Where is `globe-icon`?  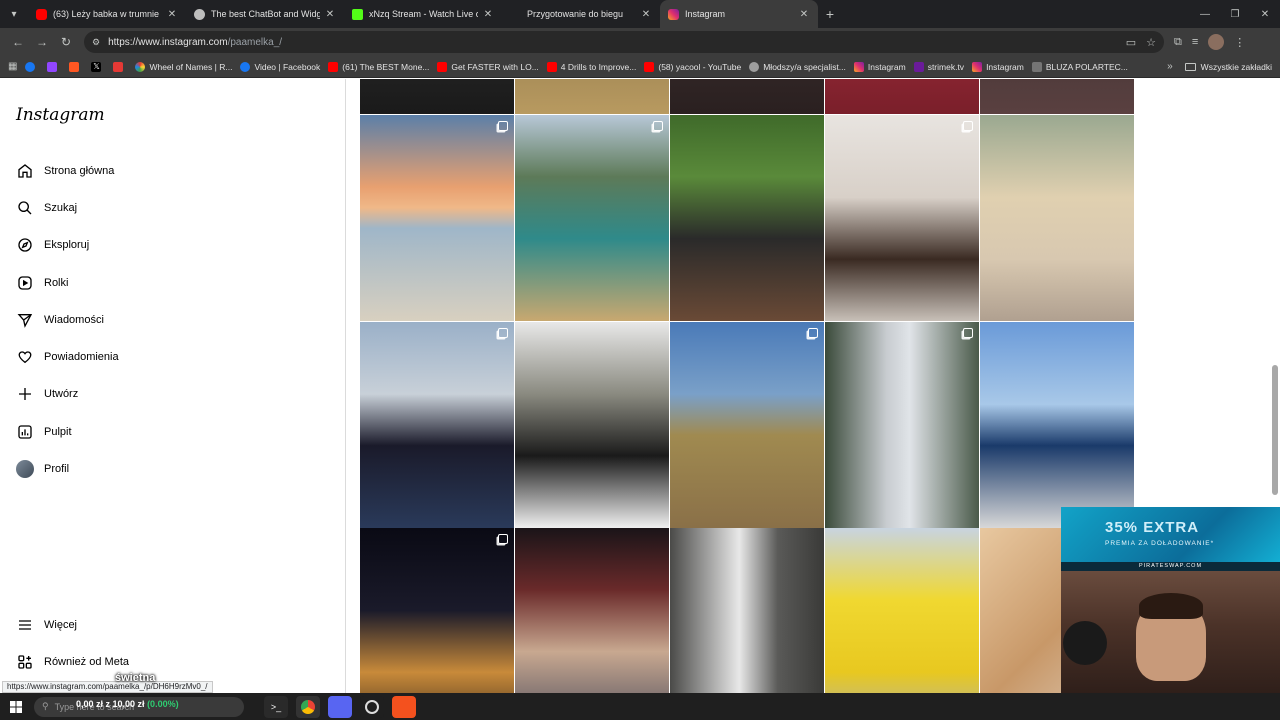 globe-icon is located at coordinates (754, 66).